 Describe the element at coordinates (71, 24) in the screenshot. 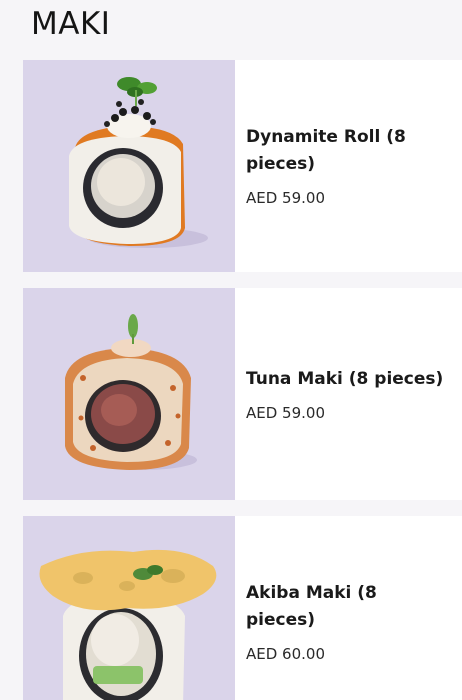

I see `section-title: MAKI` at that location.